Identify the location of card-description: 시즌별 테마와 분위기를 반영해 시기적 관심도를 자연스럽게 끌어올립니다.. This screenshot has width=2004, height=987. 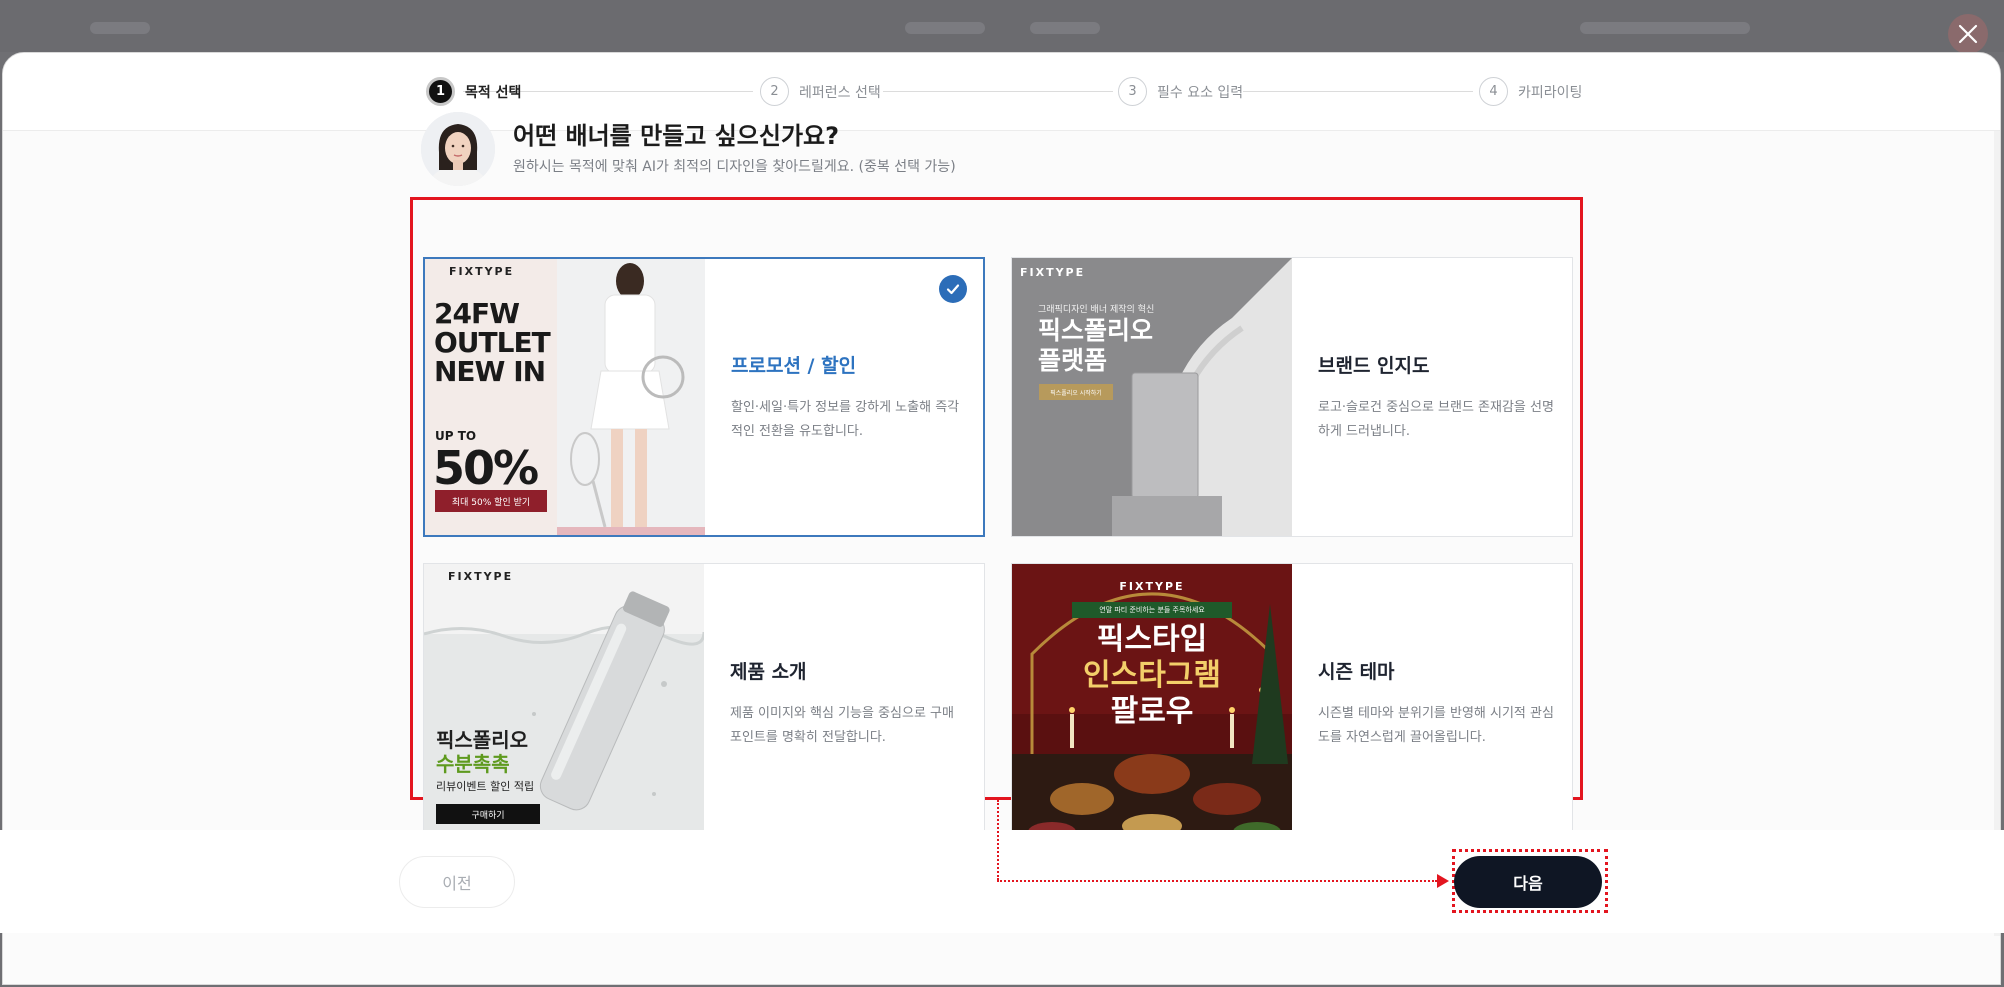
(1436, 725).